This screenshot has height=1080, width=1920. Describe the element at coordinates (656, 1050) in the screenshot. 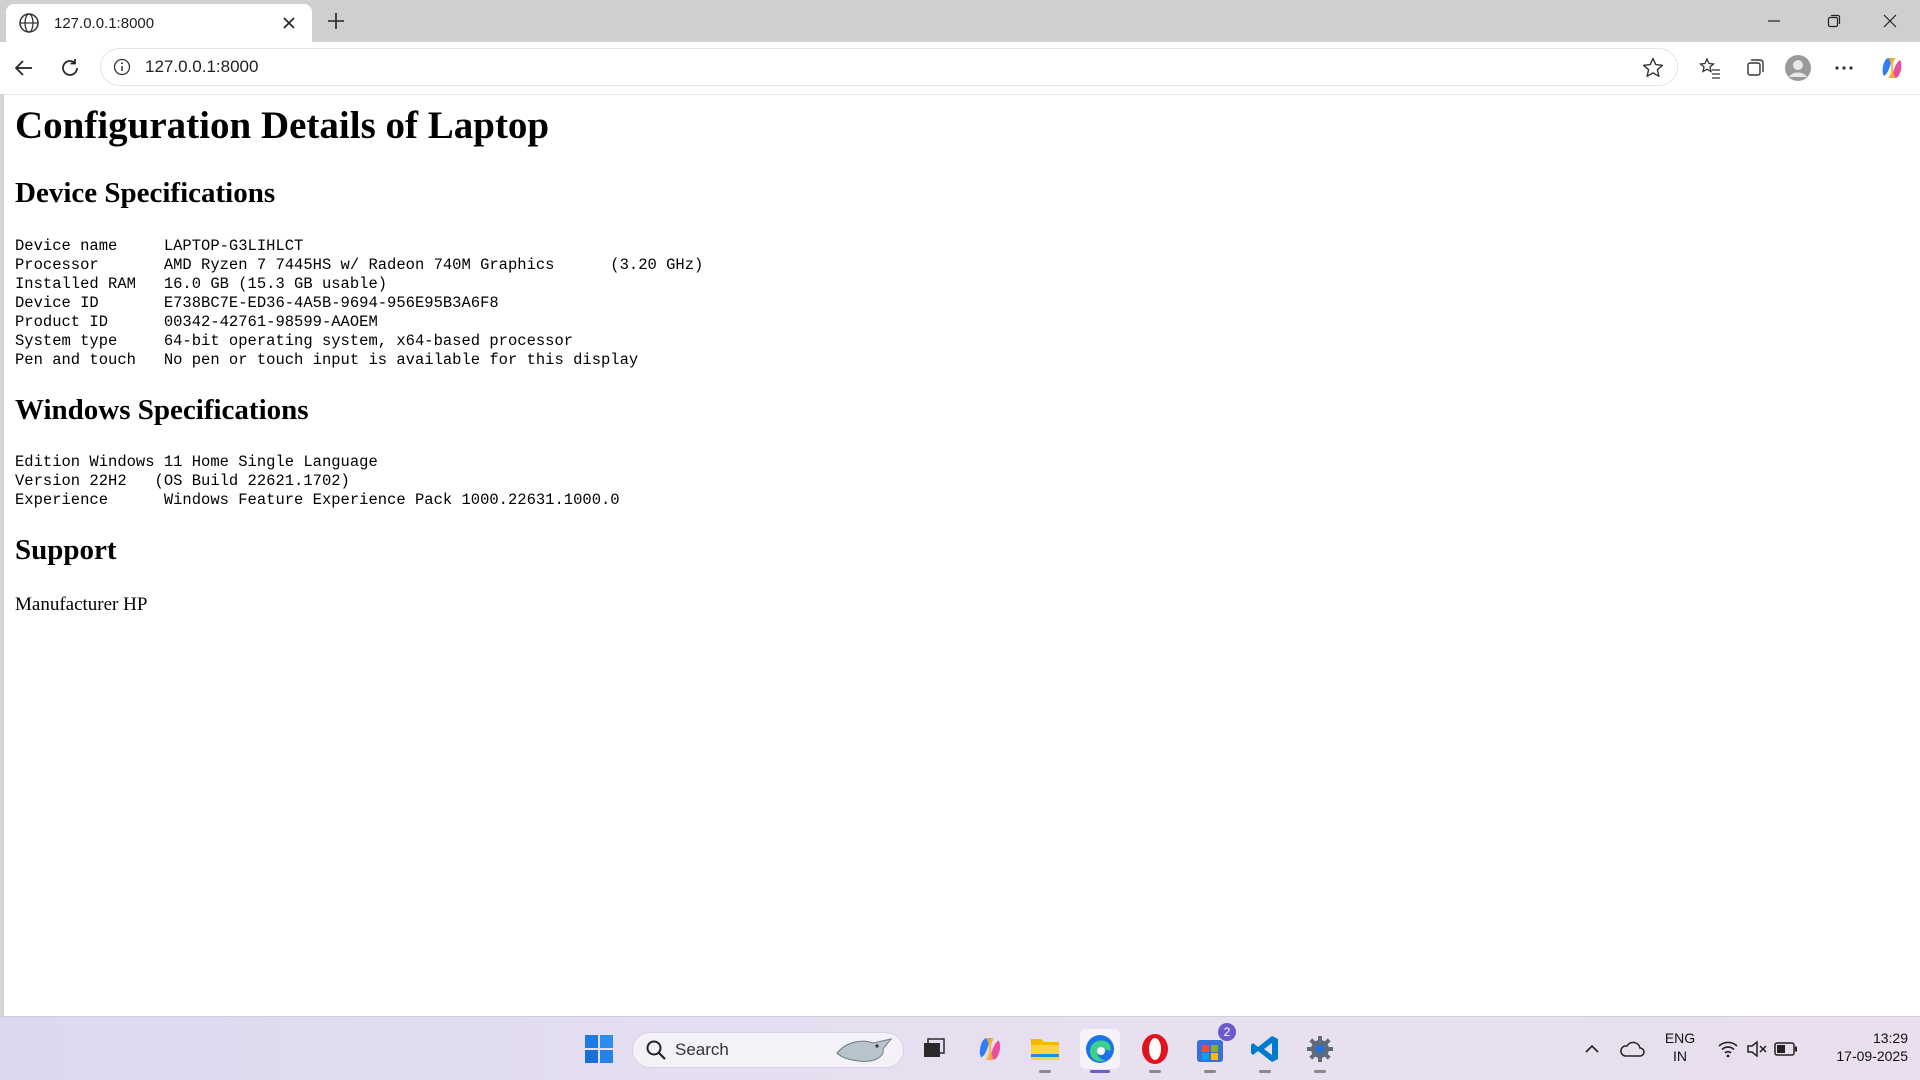

I see `search-icon` at that location.